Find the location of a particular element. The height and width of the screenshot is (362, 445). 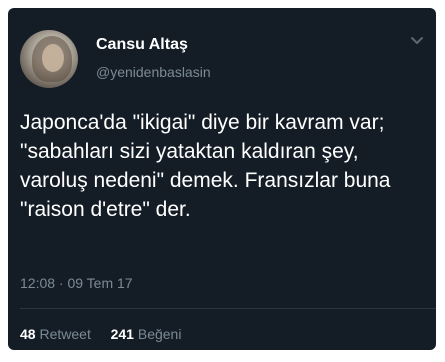

retweet-label: Retweet is located at coordinates (64, 334).